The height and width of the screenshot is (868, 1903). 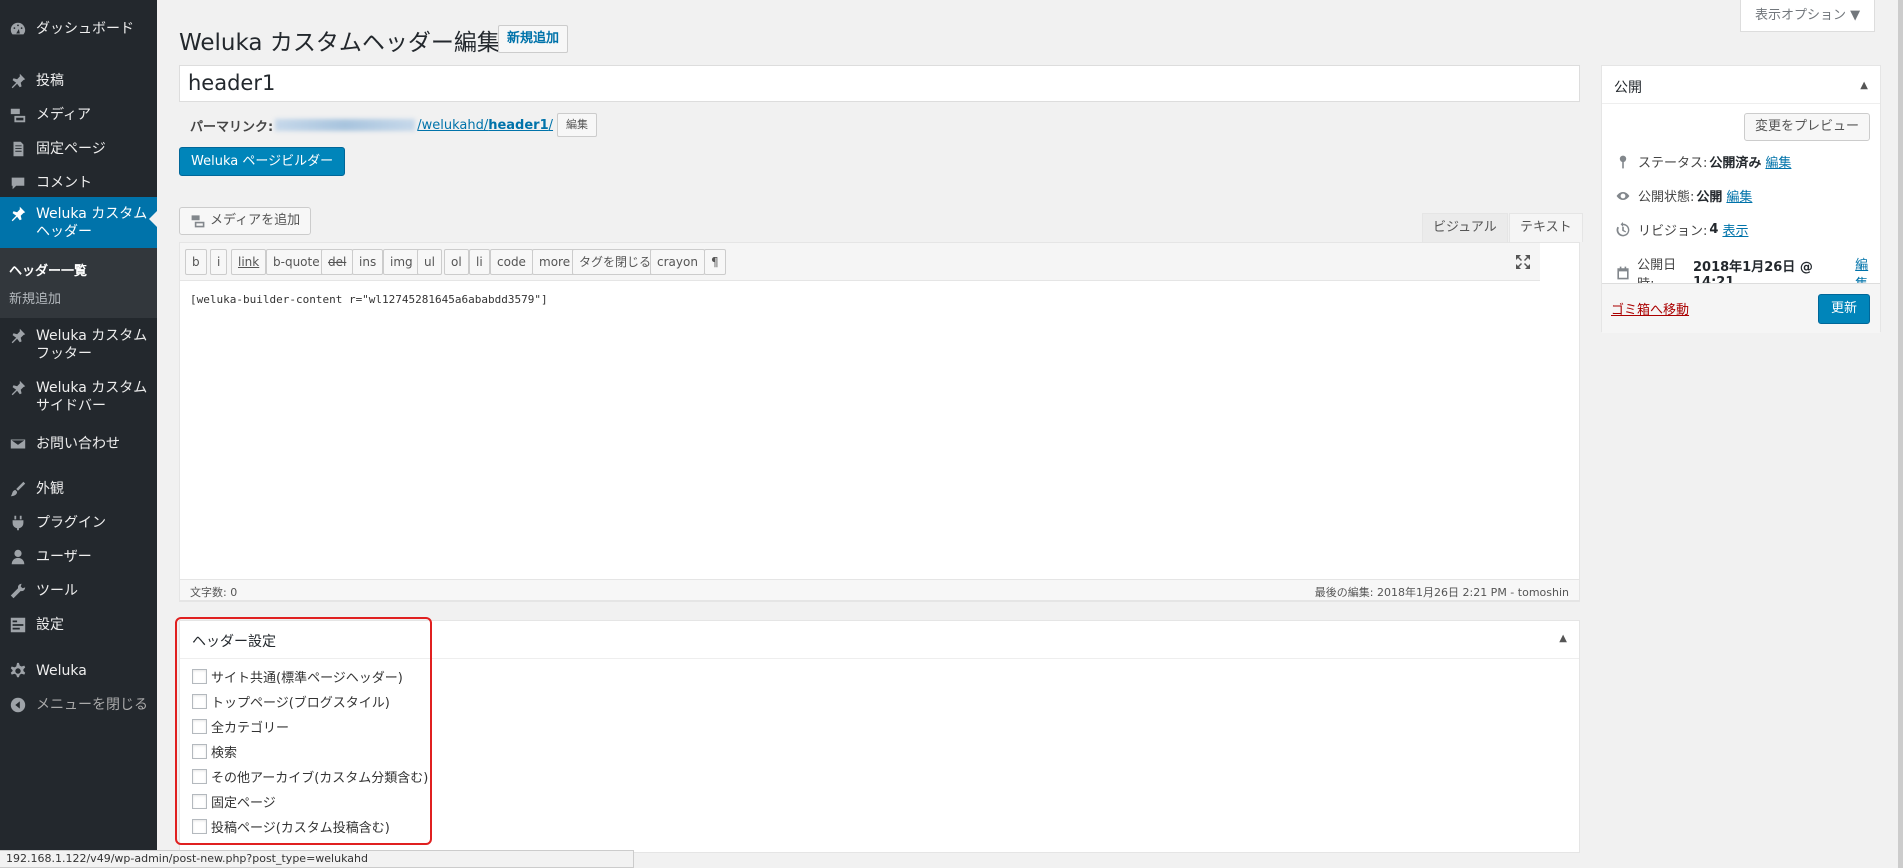 What do you see at coordinates (262, 161) in the screenshot?
I see `page-builder-button: Weluka ページビルダー` at bounding box center [262, 161].